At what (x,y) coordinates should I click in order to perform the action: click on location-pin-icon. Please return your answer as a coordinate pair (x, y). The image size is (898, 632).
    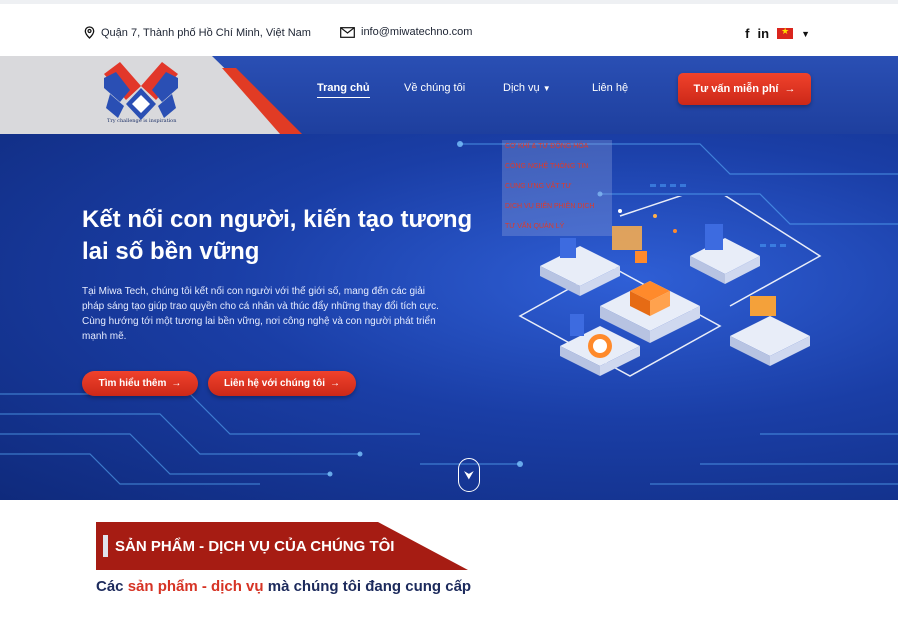
    Looking at the image, I should click on (89, 32).